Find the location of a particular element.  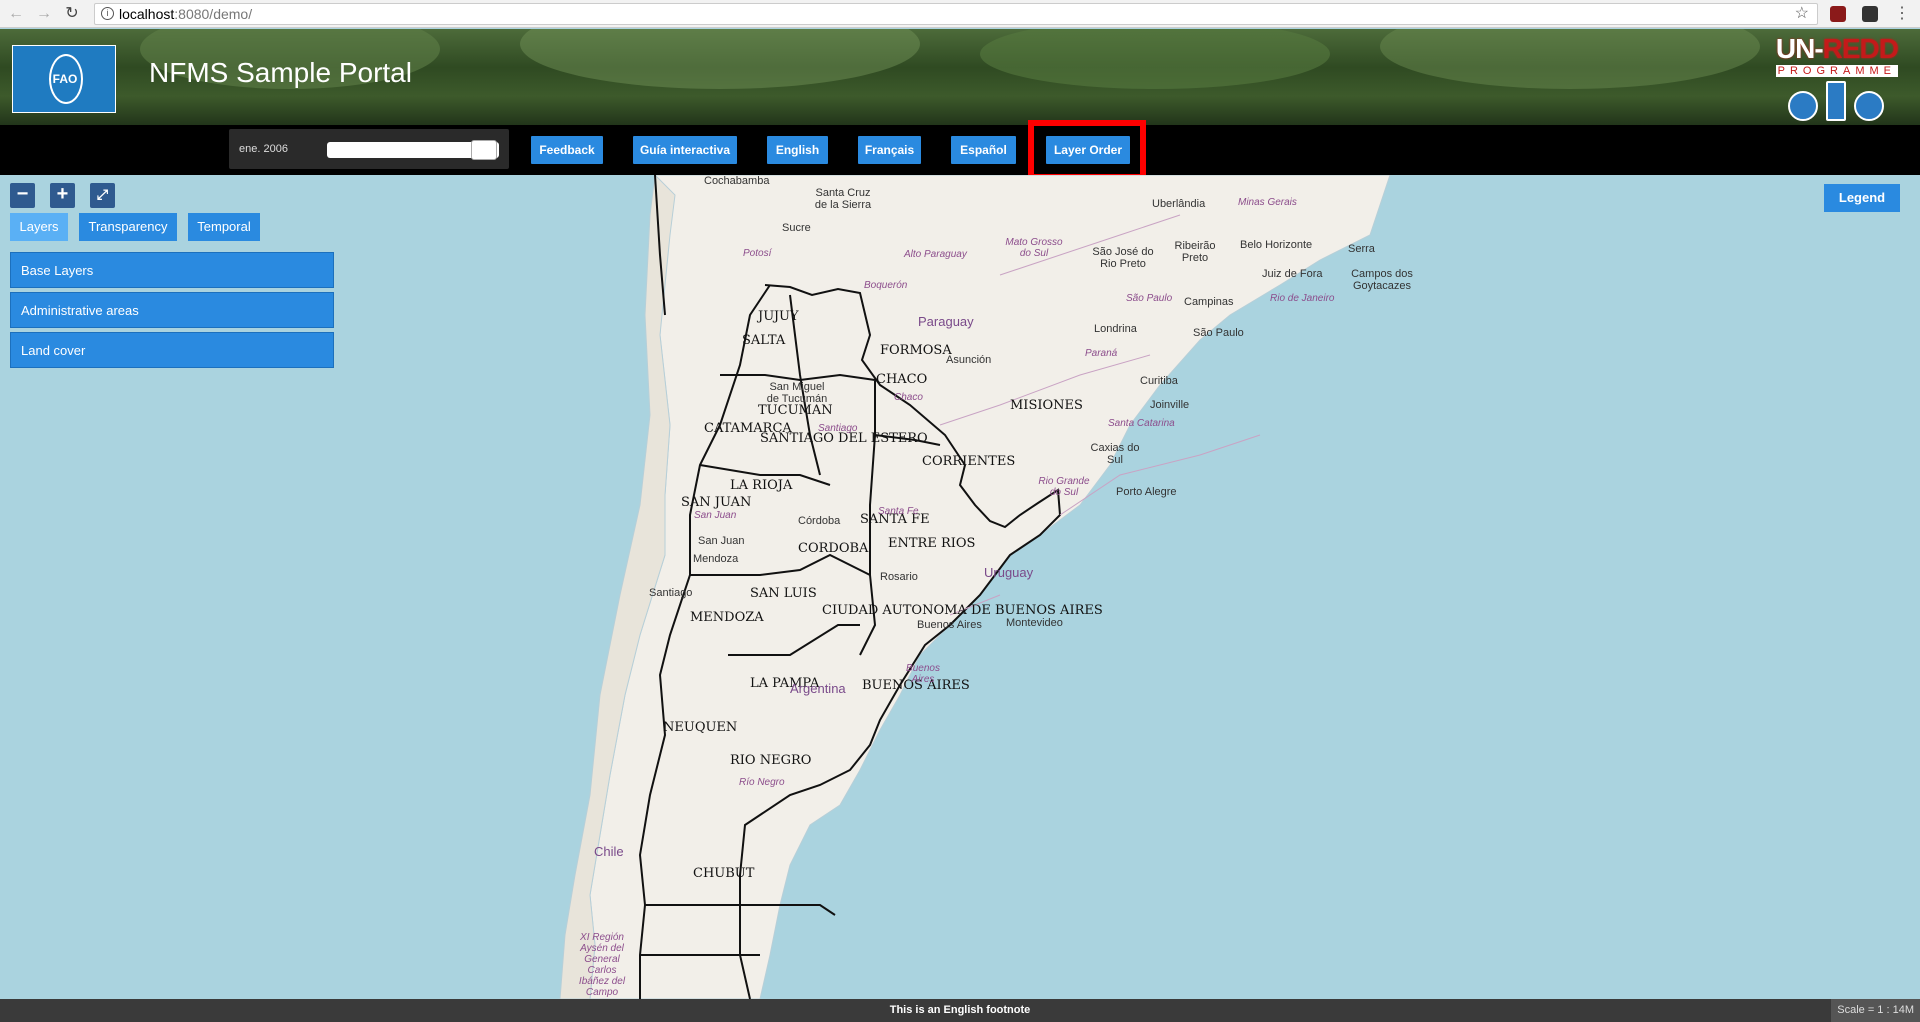

country-label: Uruguay is located at coordinates (1009, 572).